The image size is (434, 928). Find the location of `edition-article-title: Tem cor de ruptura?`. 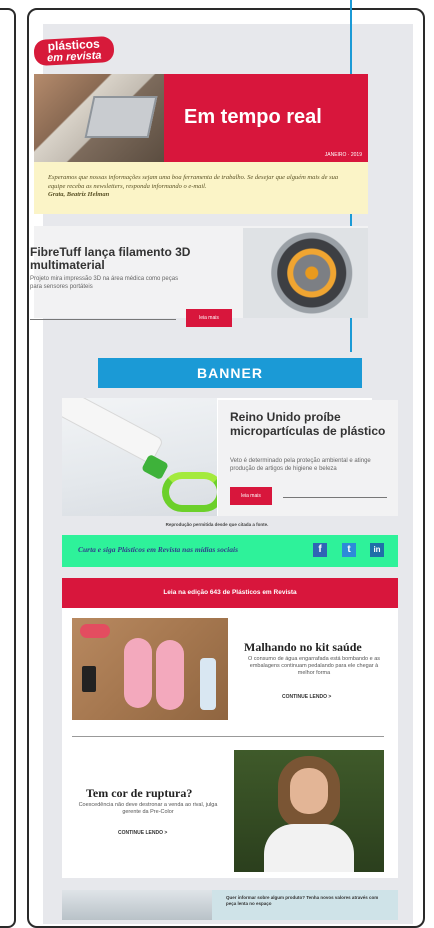

edition-article-title: Tem cor de ruptura? is located at coordinates (139, 793).